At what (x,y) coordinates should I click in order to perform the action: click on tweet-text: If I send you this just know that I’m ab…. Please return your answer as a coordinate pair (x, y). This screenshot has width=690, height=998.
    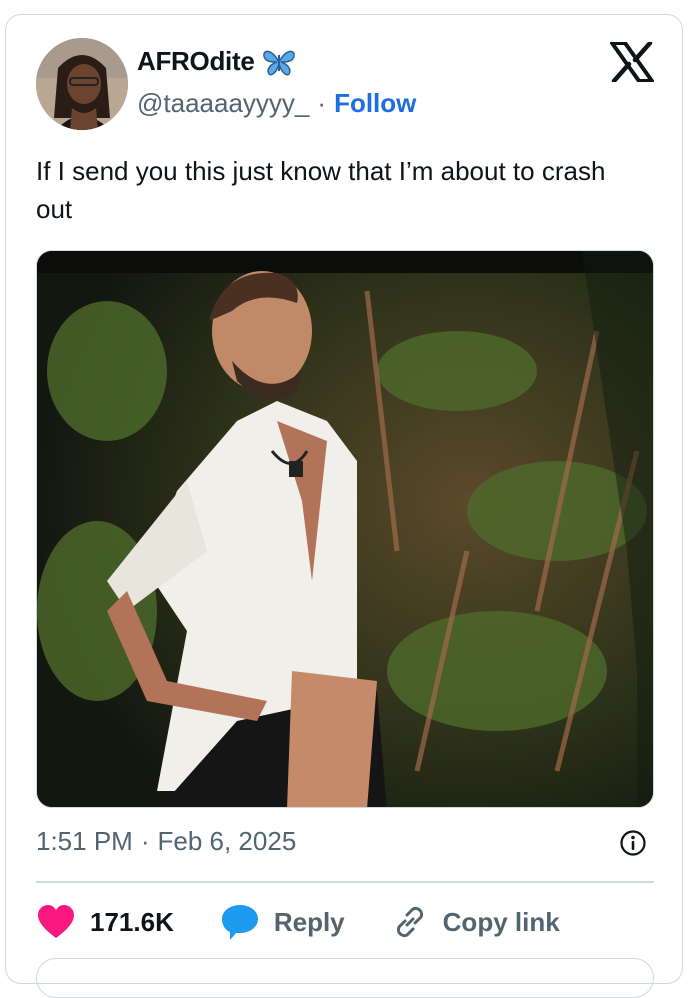
    Looking at the image, I should click on (321, 190).